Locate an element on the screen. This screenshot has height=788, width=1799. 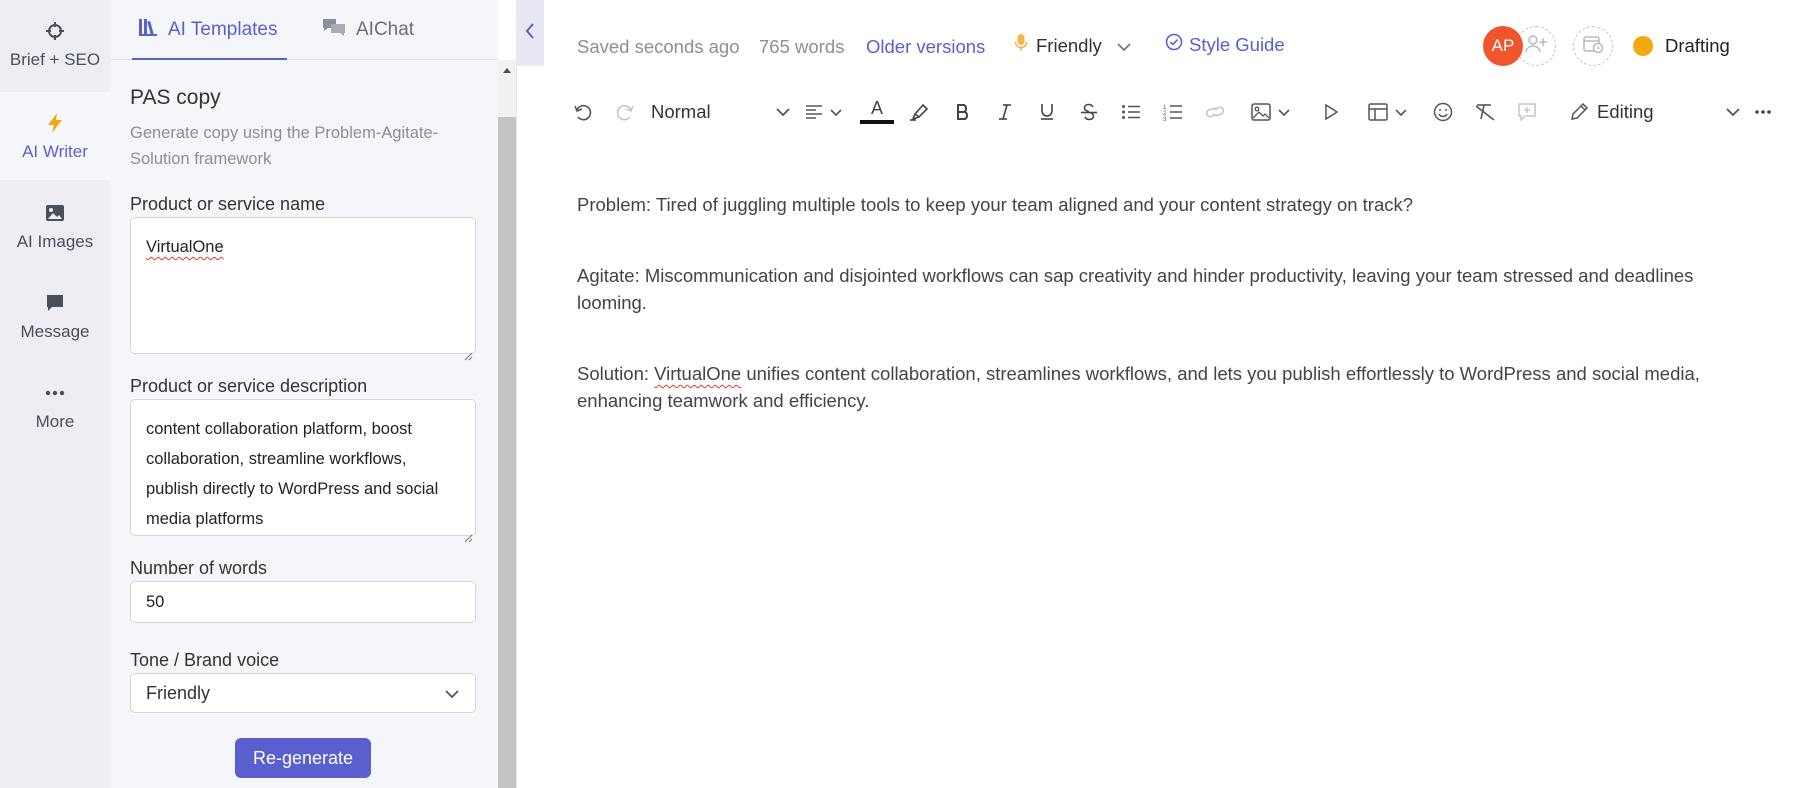
embed-media-button is located at coordinates (1331, 112).